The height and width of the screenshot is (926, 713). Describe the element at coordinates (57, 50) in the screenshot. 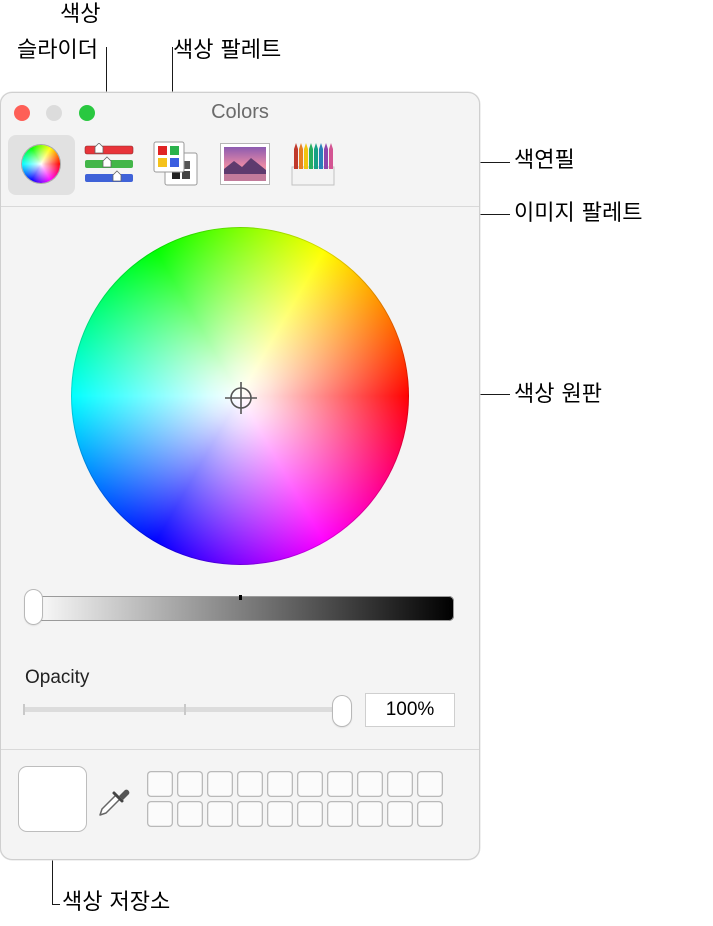

I see `callout-color-sliders-line2: 슬라이더` at that location.